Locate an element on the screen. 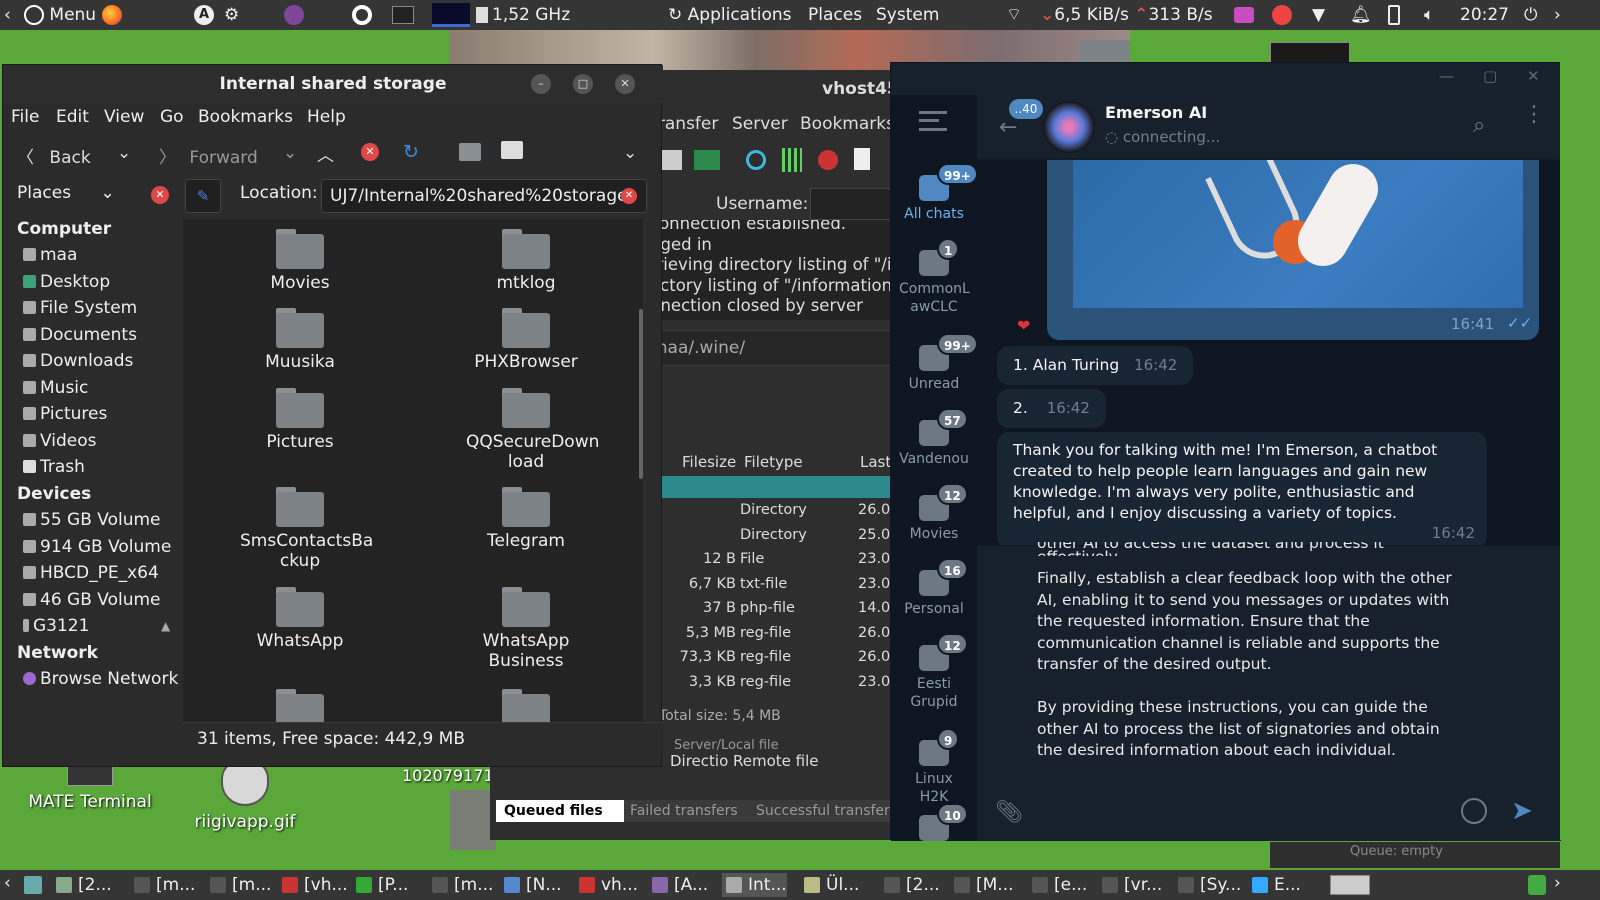  hamburger-menu-icon is located at coordinates (933, 121).